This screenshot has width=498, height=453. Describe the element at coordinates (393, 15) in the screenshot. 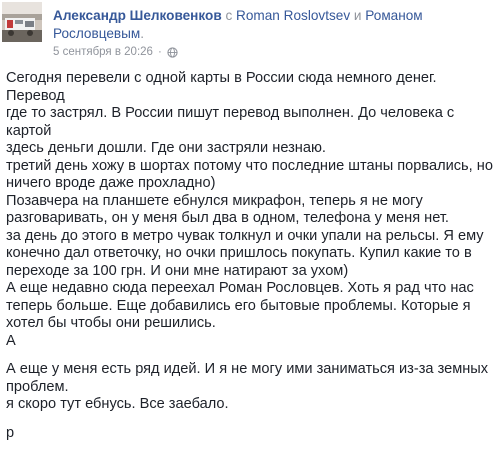

I see `tagged-friend-2-link-part-1: Романом` at that location.